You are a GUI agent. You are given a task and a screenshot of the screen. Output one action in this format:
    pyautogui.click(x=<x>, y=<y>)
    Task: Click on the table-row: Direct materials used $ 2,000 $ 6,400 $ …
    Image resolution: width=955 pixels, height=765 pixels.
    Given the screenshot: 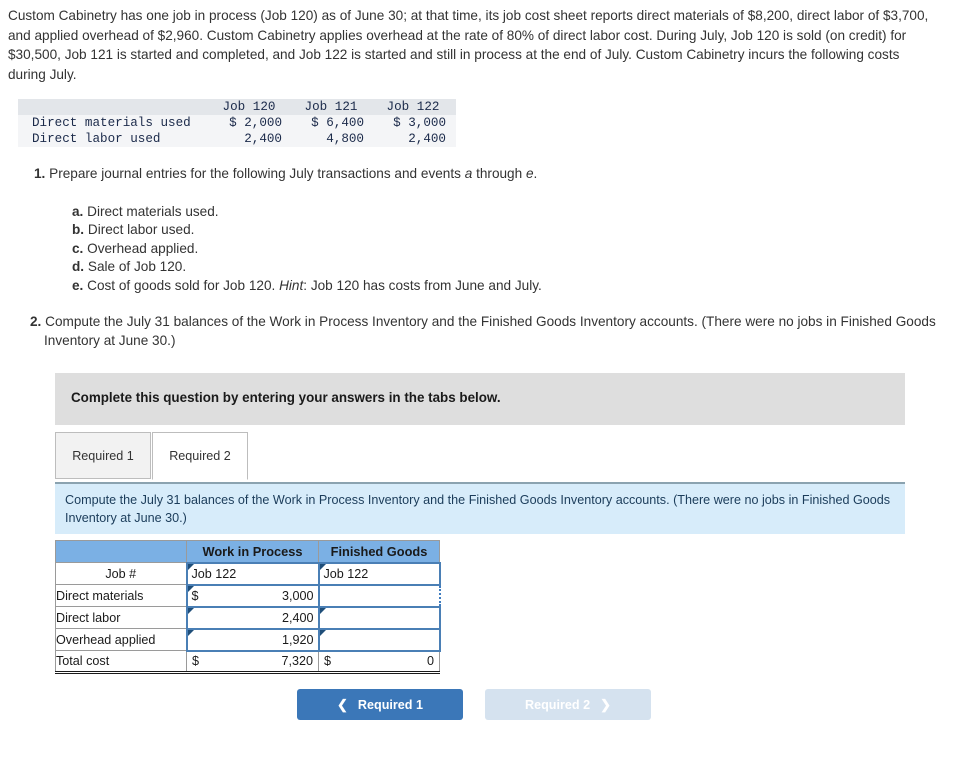 What is the action you would take?
    pyautogui.click(x=237, y=123)
    